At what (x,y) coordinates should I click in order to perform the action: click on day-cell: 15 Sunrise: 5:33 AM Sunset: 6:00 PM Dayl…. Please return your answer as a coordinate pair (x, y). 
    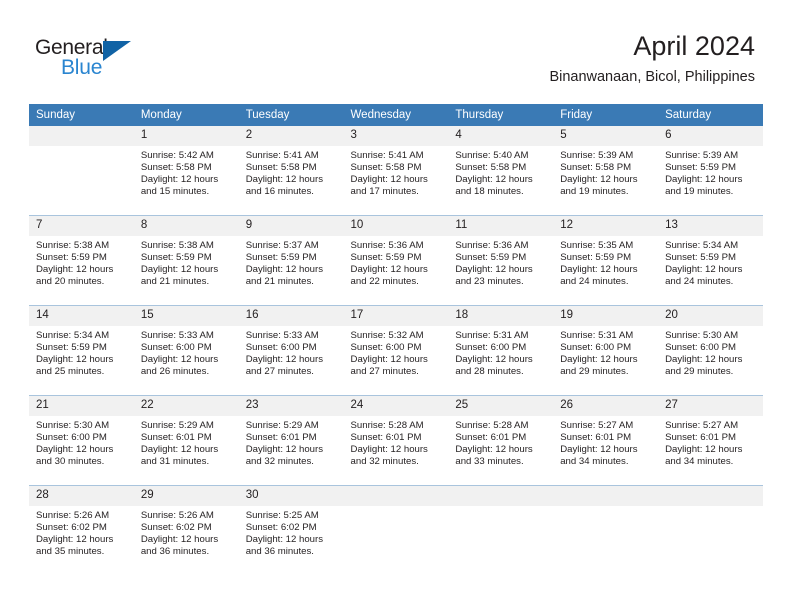
    Looking at the image, I should click on (186, 350).